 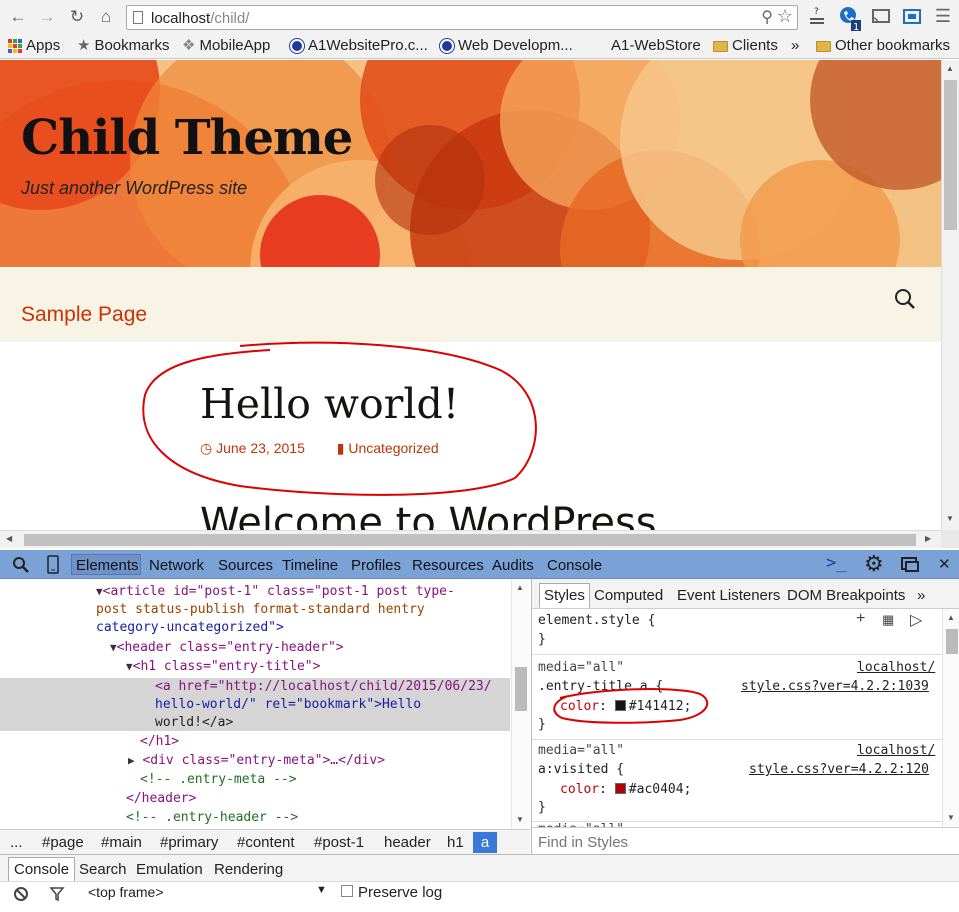 What do you see at coordinates (310, 565) in the screenshot?
I see `tab-timeline: Timeline` at bounding box center [310, 565].